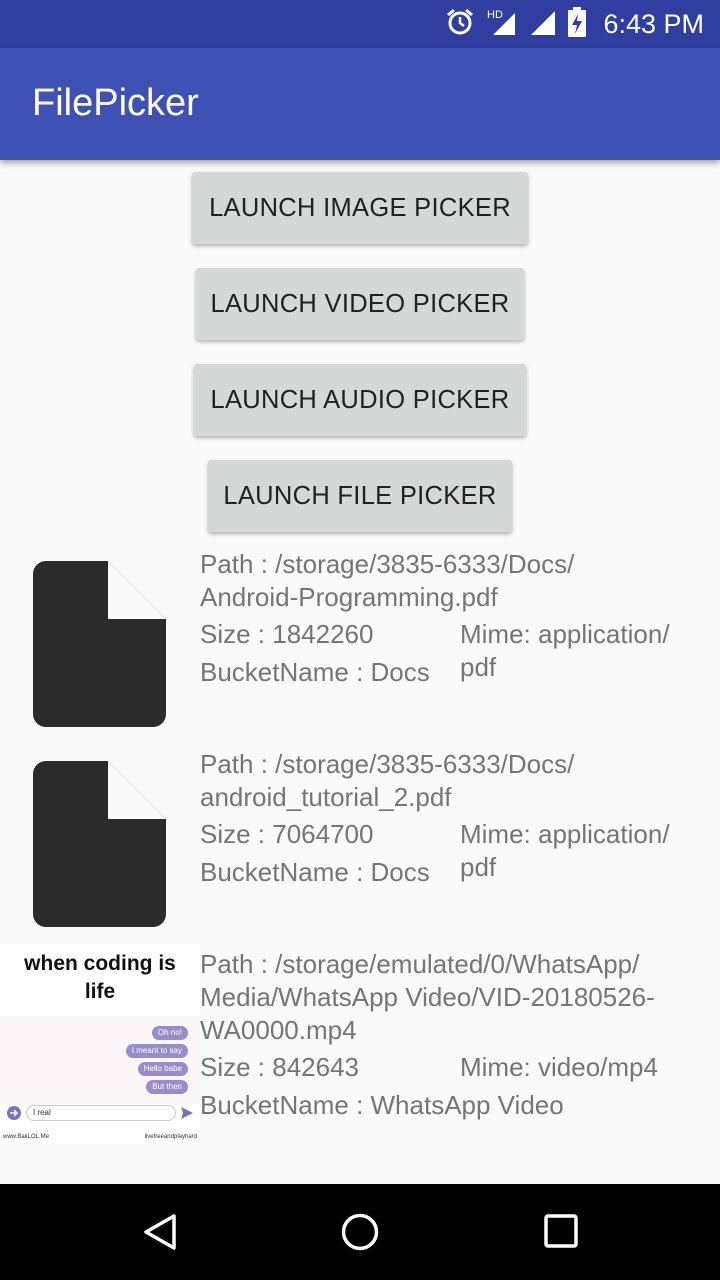 This screenshot has width=720, height=1280. Describe the element at coordinates (349, 597) in the screenshot. I see `file-path: Android-Programming.pdf` at that location.